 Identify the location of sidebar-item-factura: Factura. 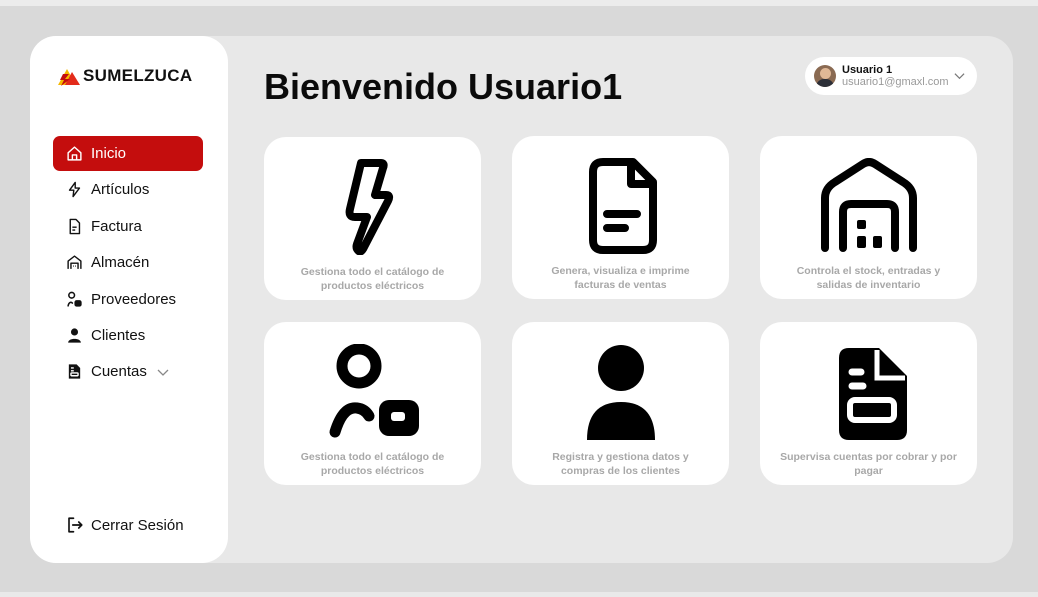
(128, 226).